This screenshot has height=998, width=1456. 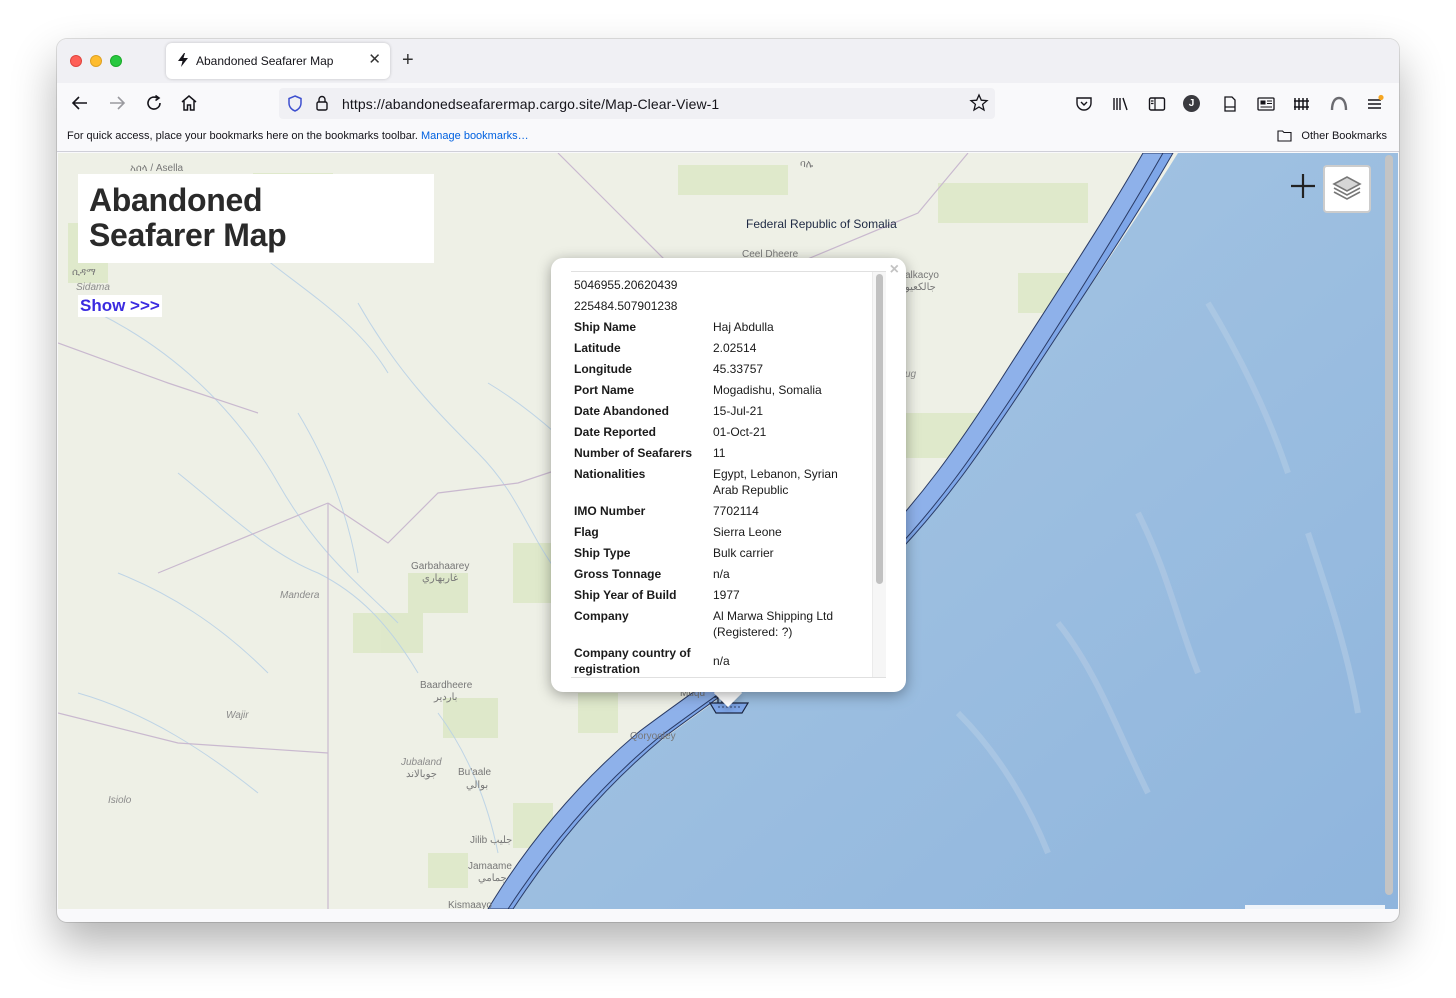 I want to click on table-row: IMO Number 7702114, so click(x=719, y=513).